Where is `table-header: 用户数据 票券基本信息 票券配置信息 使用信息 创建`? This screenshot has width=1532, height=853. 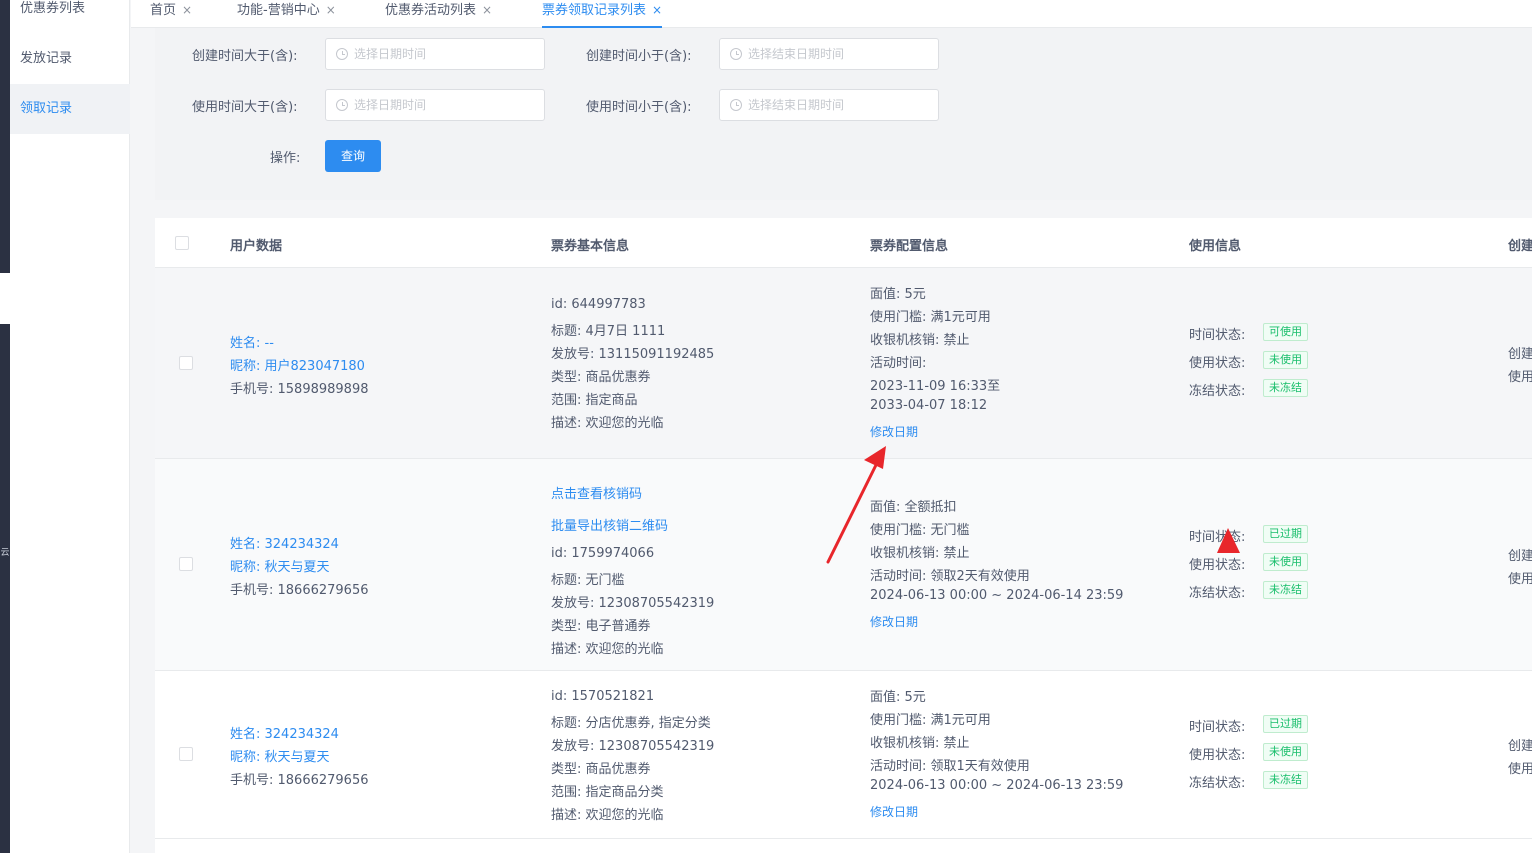 table-header: 用户数据 票券基本信息 票券配置信息 使用信息 创建 is located at coordinates (843, 243).